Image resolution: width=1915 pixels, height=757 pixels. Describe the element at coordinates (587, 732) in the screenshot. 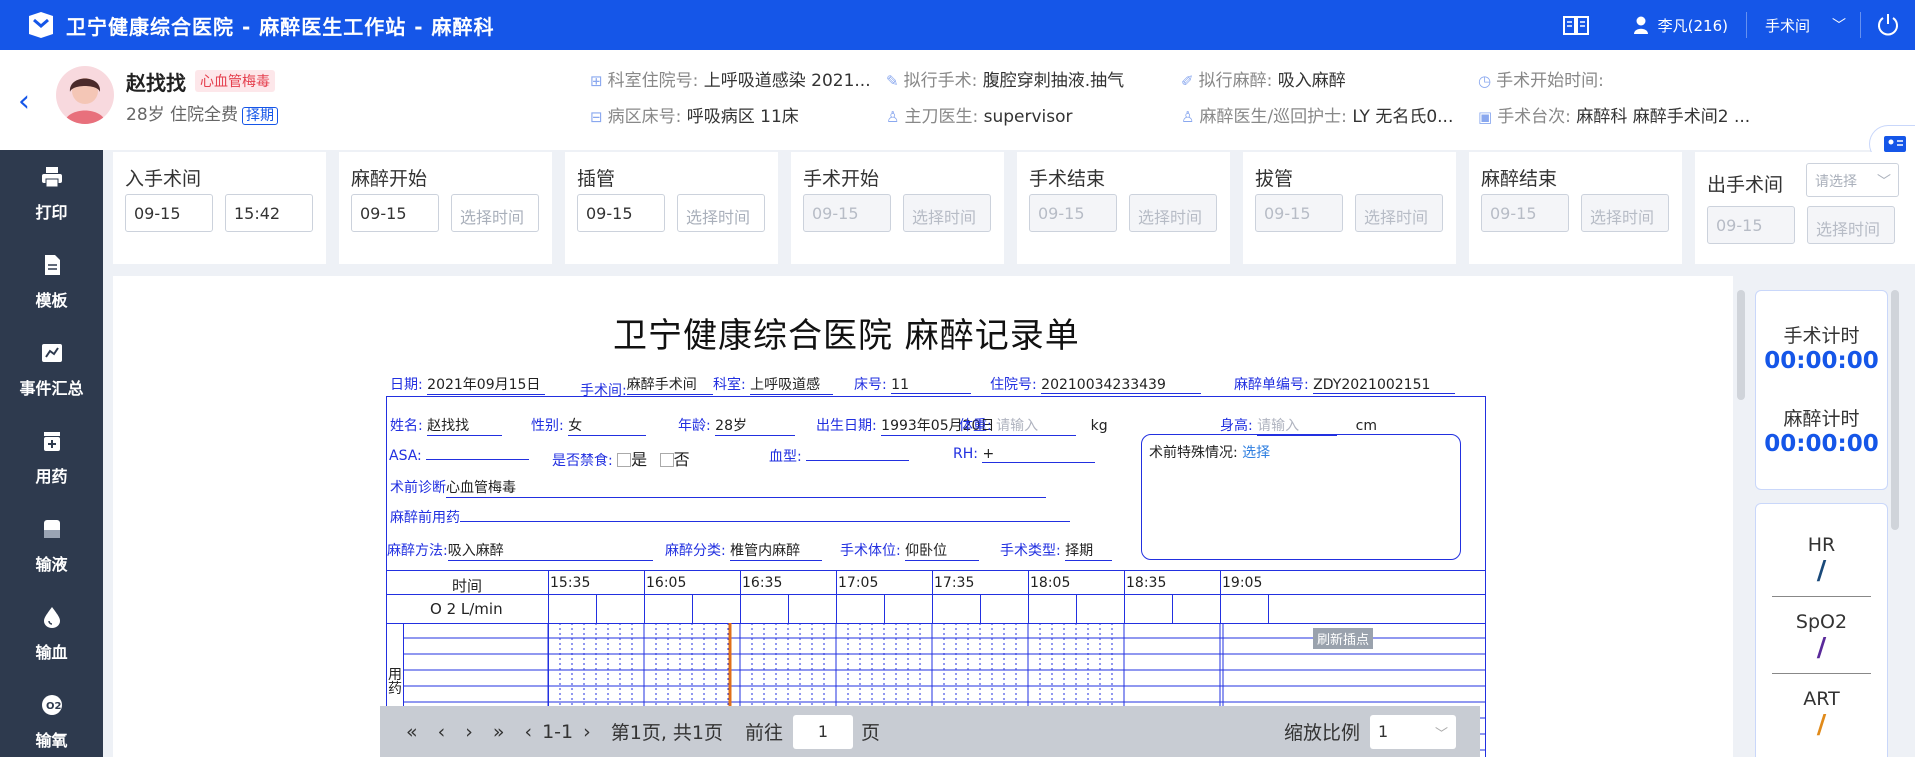

I see `next-range-icon: ›` at that location.